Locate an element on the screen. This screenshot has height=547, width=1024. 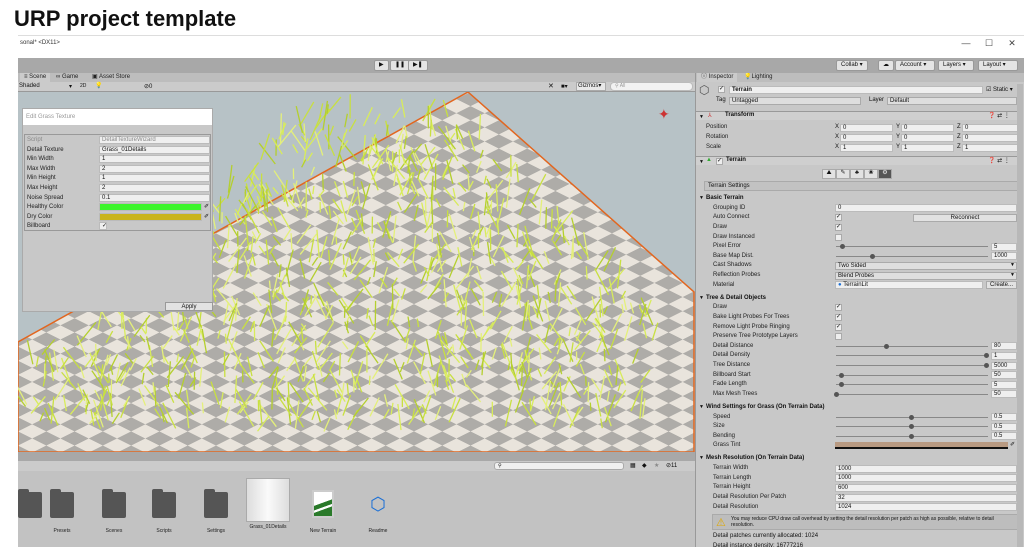
asset-item: ⬡ Readme is located at coordinates (378, 513).